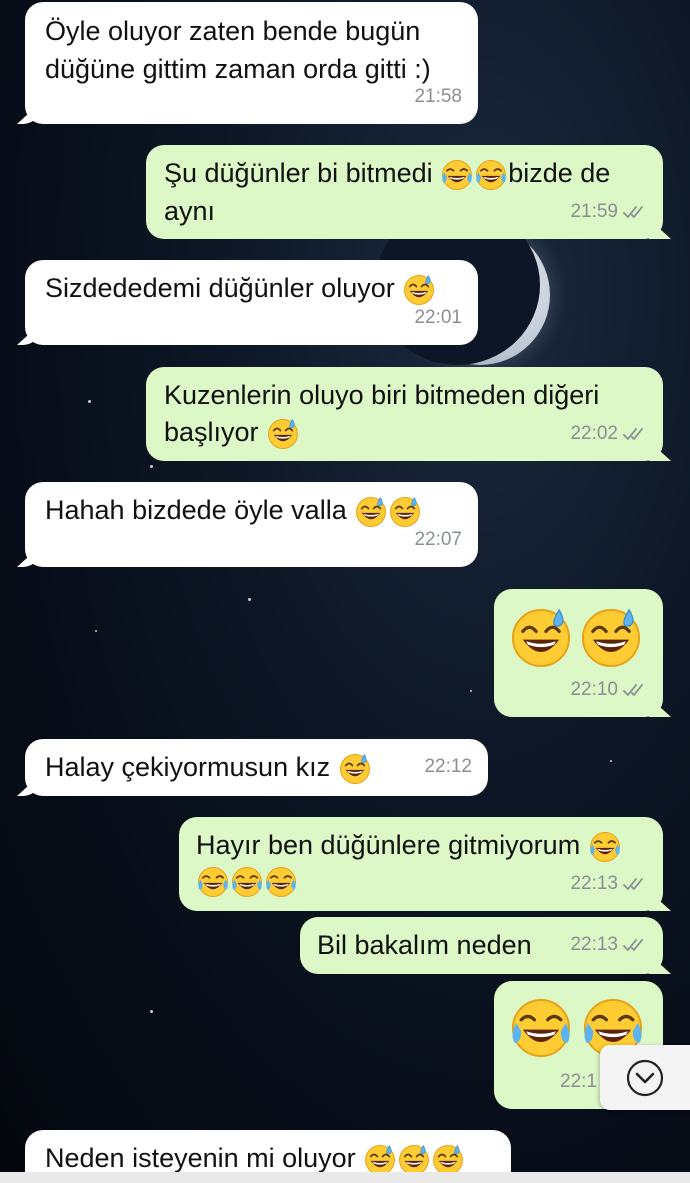 The height and width of the screenshot is (1183, 690). Describe the element at coordinates (233, 31) in the screenshot. I see `message-text: Öyle oluyor zaten bende bugün` at that location.